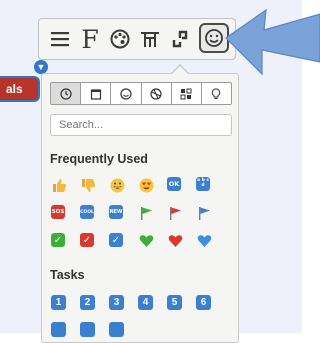  I want to click on green-heart-icon, so click(146, 241).